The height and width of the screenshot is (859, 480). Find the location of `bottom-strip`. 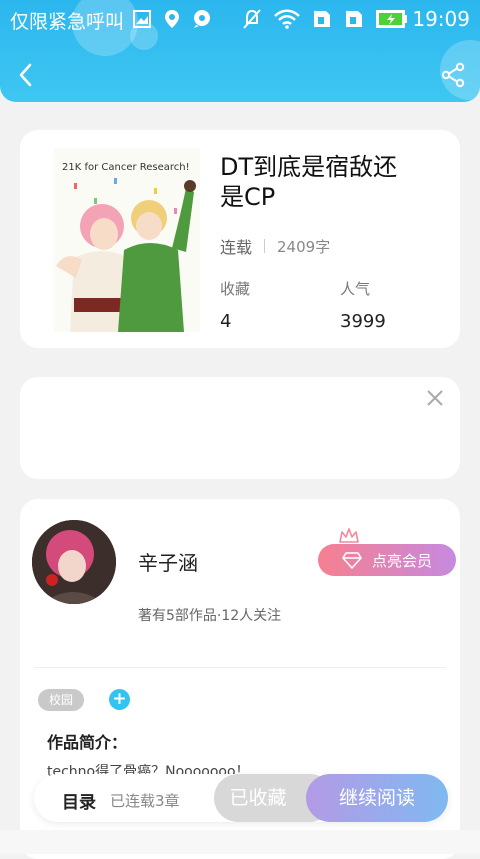

bottom-strip is located at coordinates (240, 842).